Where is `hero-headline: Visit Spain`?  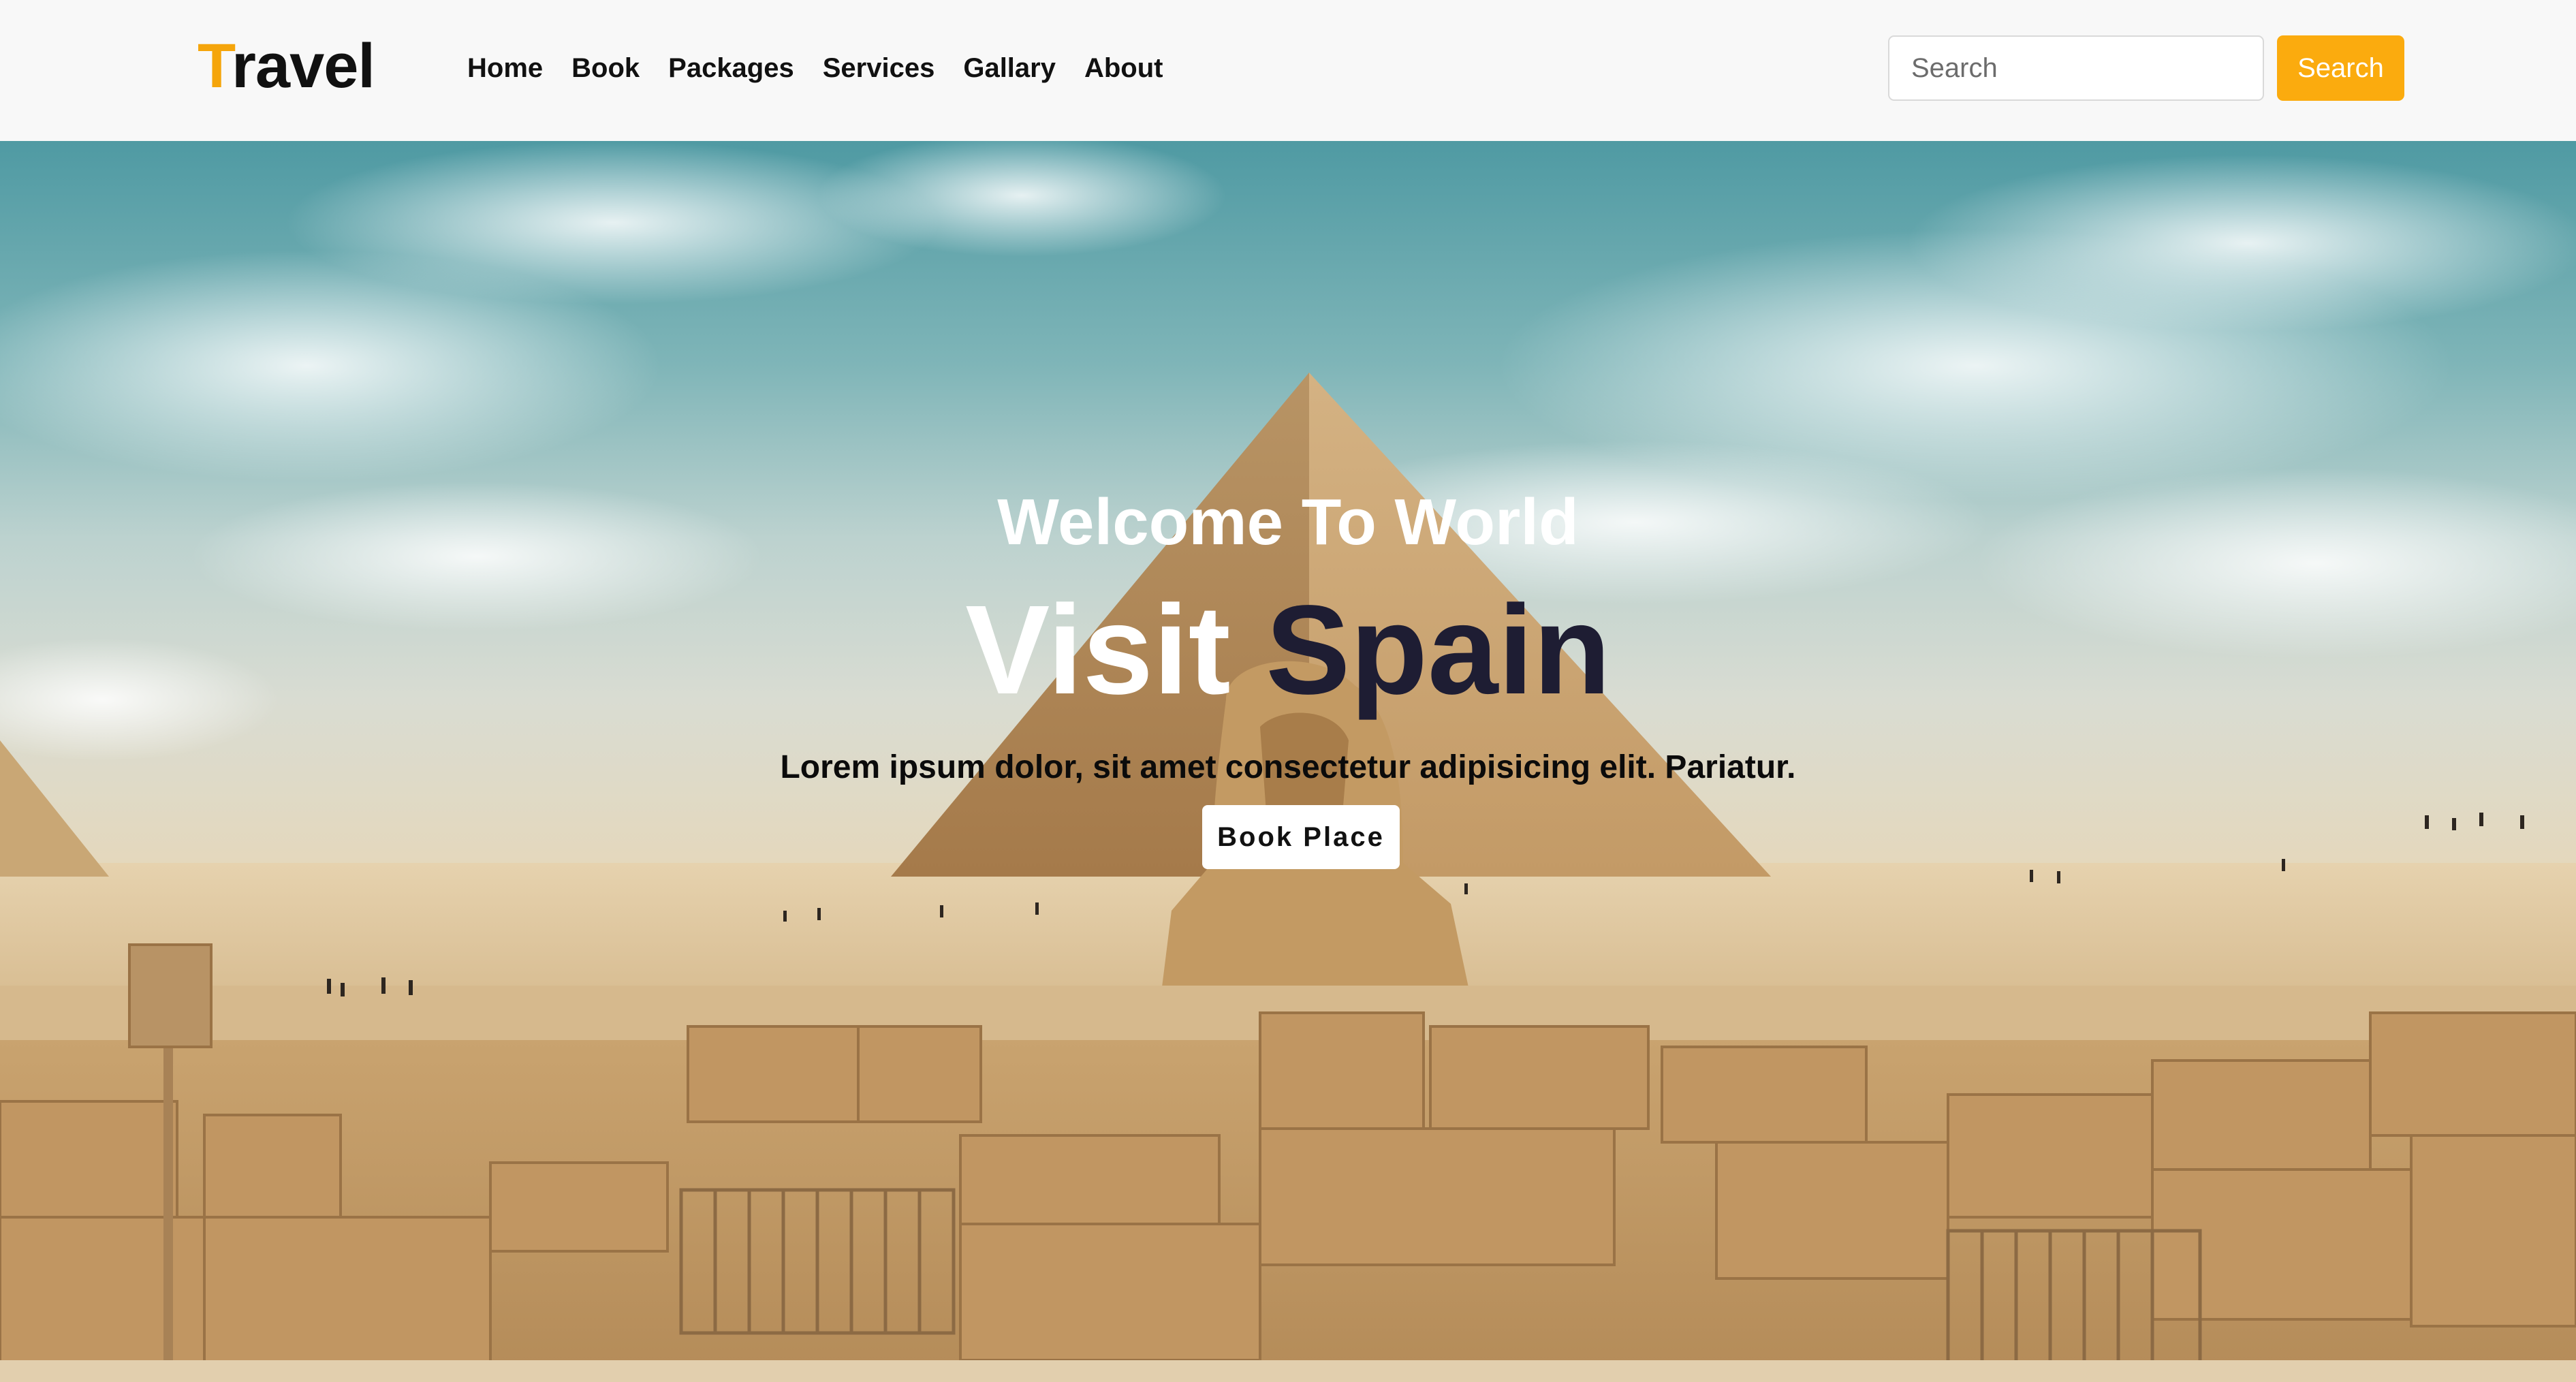
hero-headline: Visit Spain is located at coordinates (1288, 650).